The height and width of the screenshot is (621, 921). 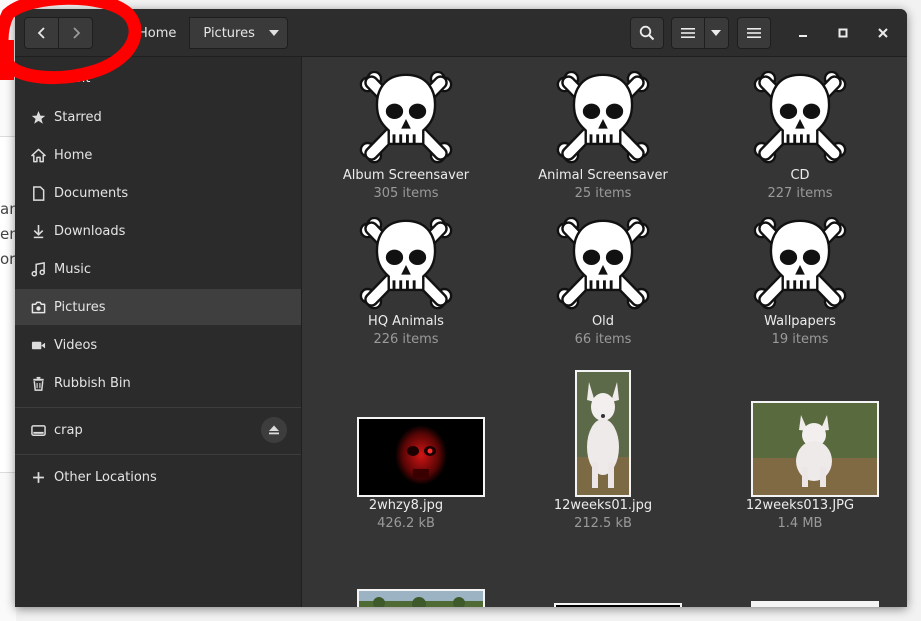 What do you see at coordinates (603, 515) in the screenshot?
I see `image-file-item: 12weeks01.jpg 212.5 kB` at bounding box center [603, 515].